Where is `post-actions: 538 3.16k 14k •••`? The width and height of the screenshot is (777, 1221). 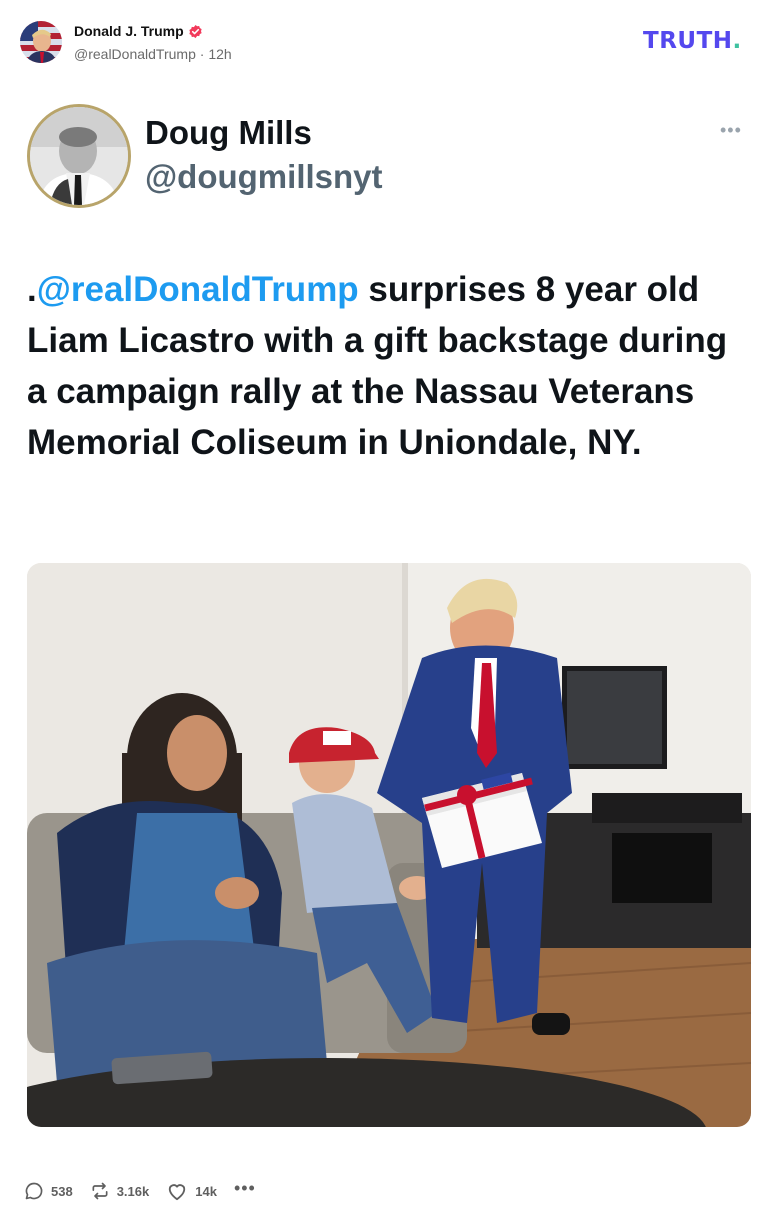
post-actions: 538 3.16k 14k ••• is located at coordinates (140, 1191).